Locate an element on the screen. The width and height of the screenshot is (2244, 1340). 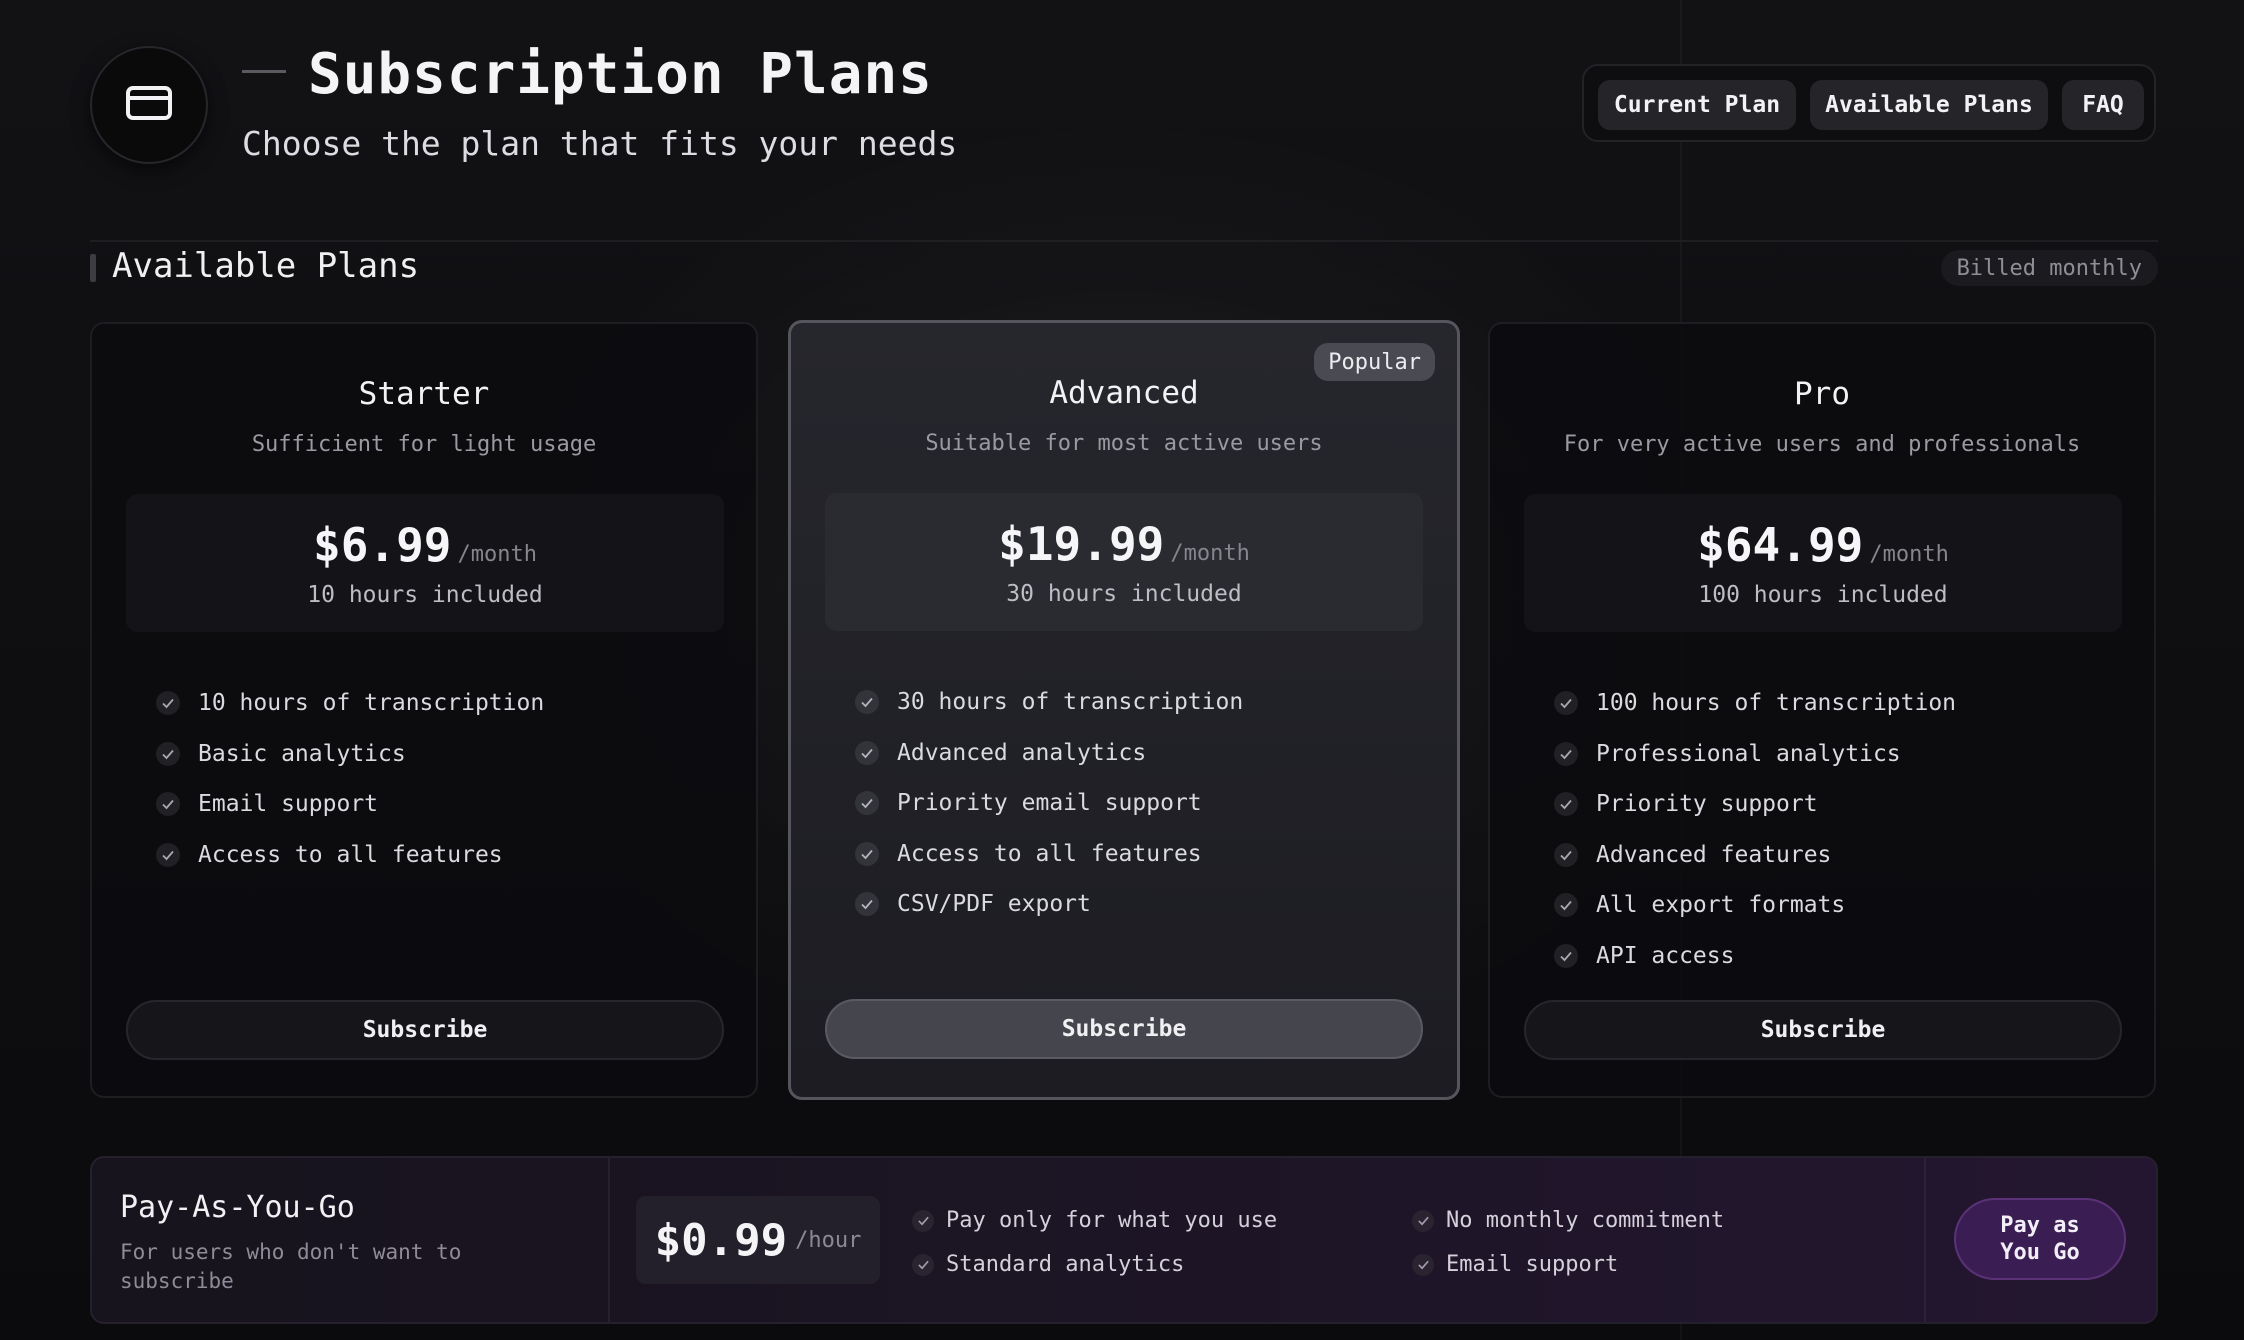
feature-text: Priority email support is located at coordinates (1049, 803).